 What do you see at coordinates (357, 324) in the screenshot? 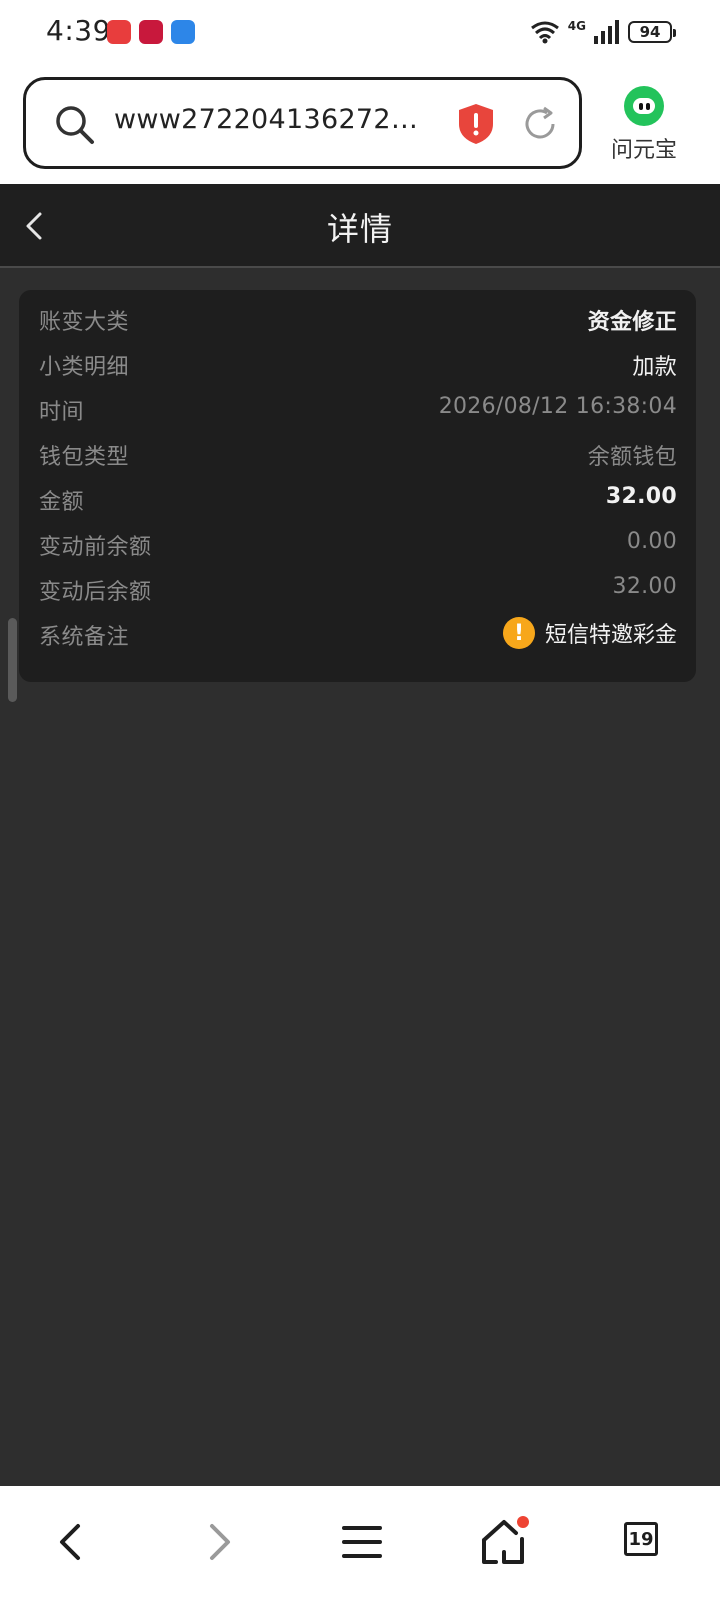
I see `detail-row-category: 账变大类 资金修正` at bounding box center [357, 324].